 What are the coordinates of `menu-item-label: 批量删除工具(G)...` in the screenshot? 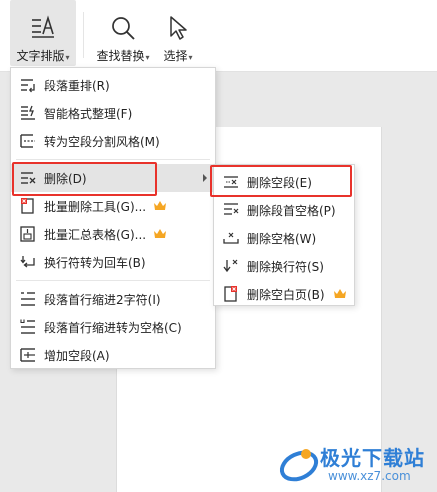 It's located at (95, 207).